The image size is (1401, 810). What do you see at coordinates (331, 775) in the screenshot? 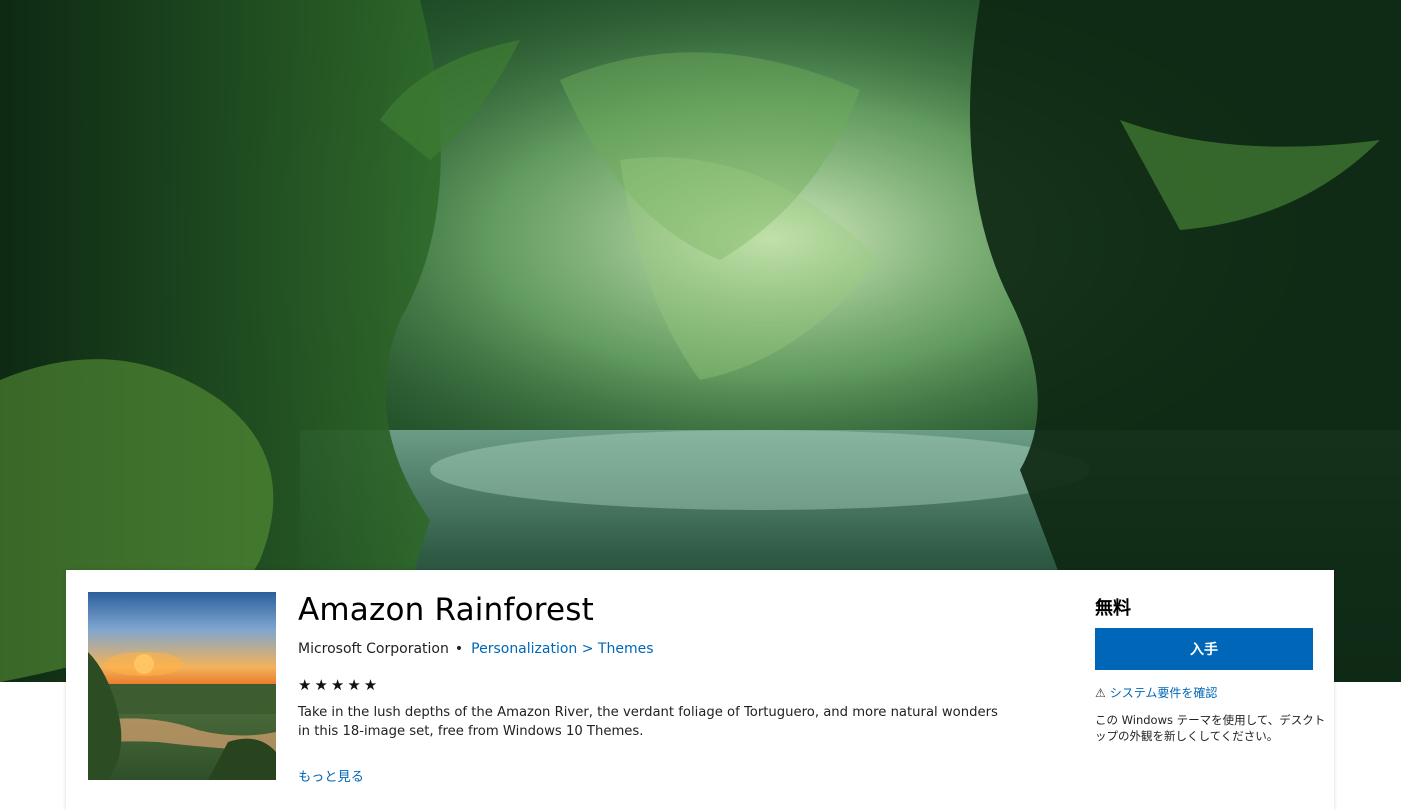
I see `more-link: もっと見る` at bounding box center [331, 775].